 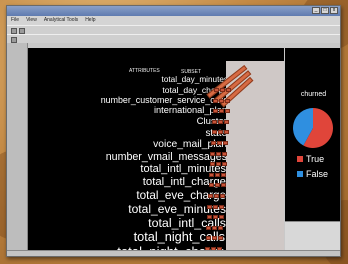 I want to click on maximize-button: □, so click(x=325, y=10).